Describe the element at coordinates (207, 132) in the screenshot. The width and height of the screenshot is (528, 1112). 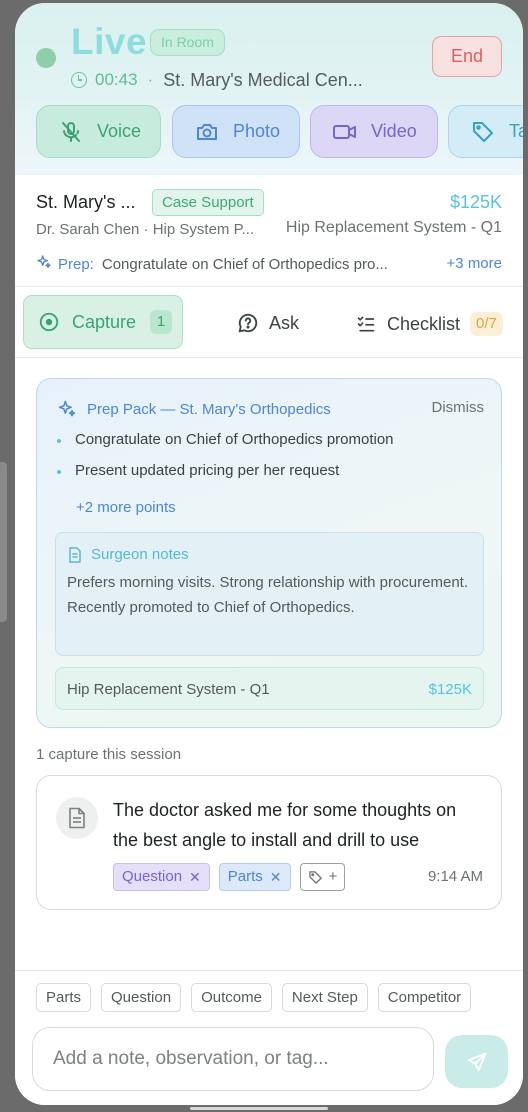
I see `camera-icon` at that location.